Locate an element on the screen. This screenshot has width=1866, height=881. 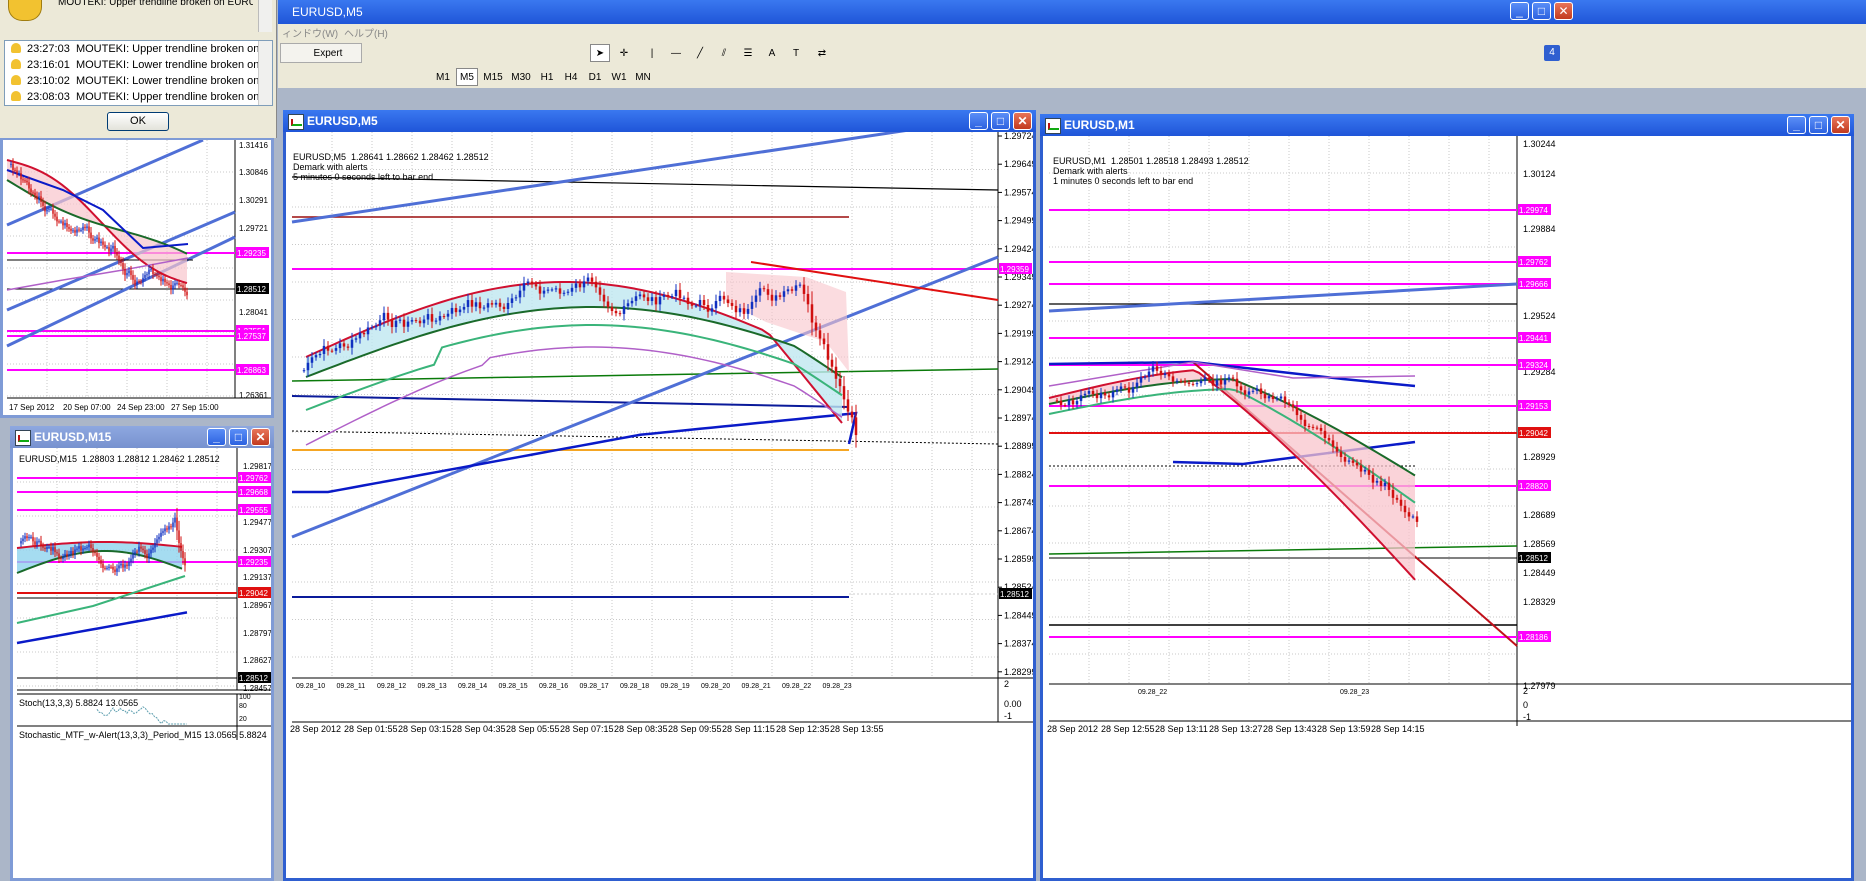
m15-close-button: ✕ is located at coordinates (260, 437).